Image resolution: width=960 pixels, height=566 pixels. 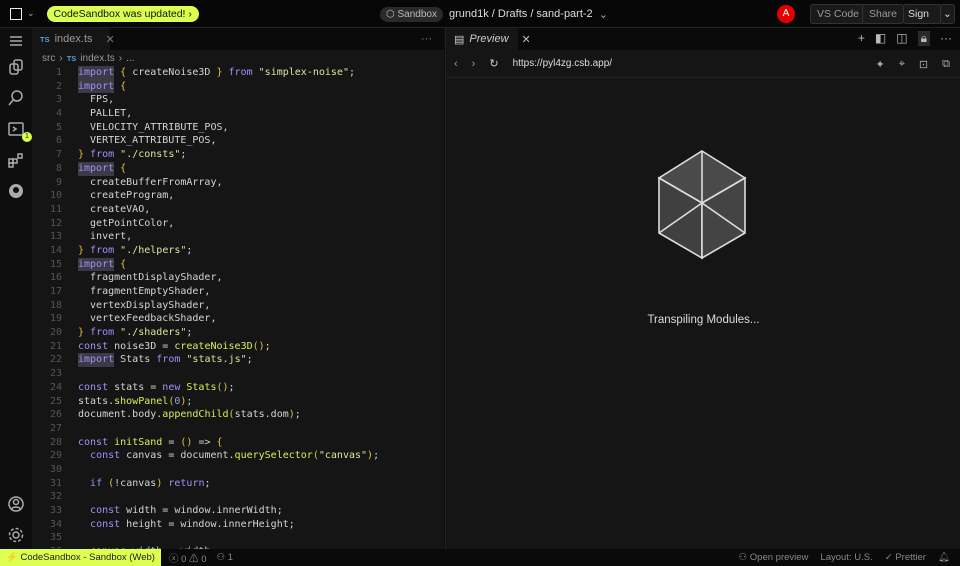 I want to click on line-number: 17, so click(x=55, y=291).